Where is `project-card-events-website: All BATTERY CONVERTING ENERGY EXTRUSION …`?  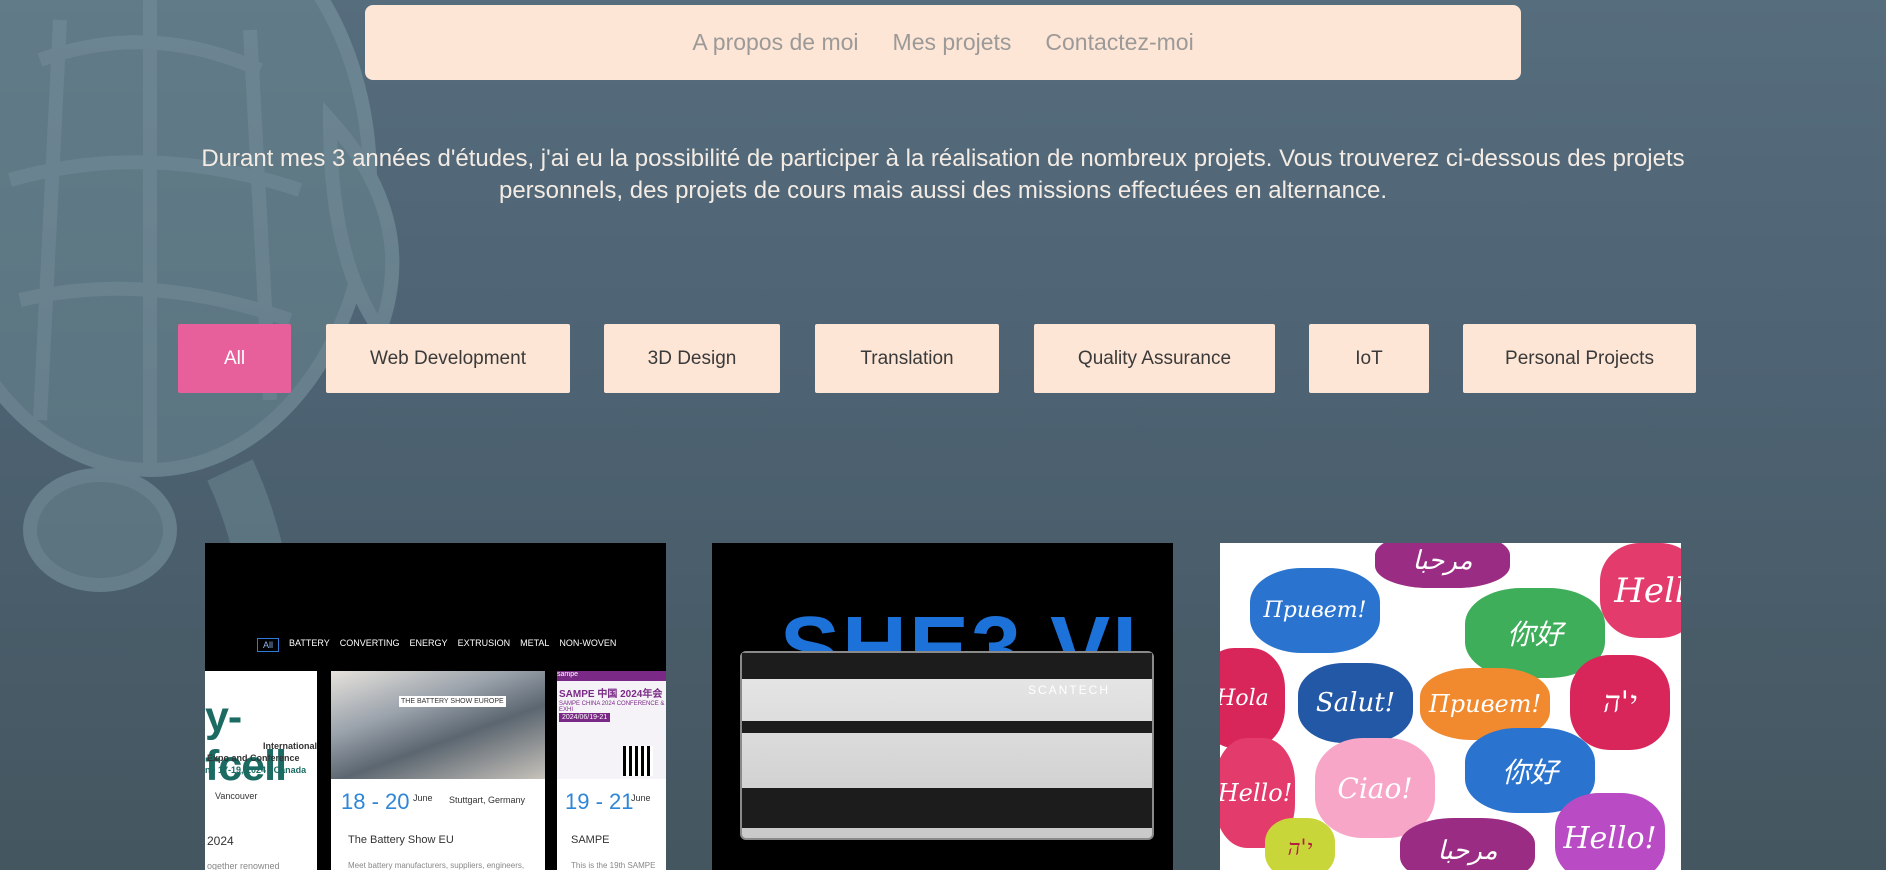 project-card-events-website: All BATTERY CONVERTING ENERGY EXTRUSION … is located at coordinates (435, 706).